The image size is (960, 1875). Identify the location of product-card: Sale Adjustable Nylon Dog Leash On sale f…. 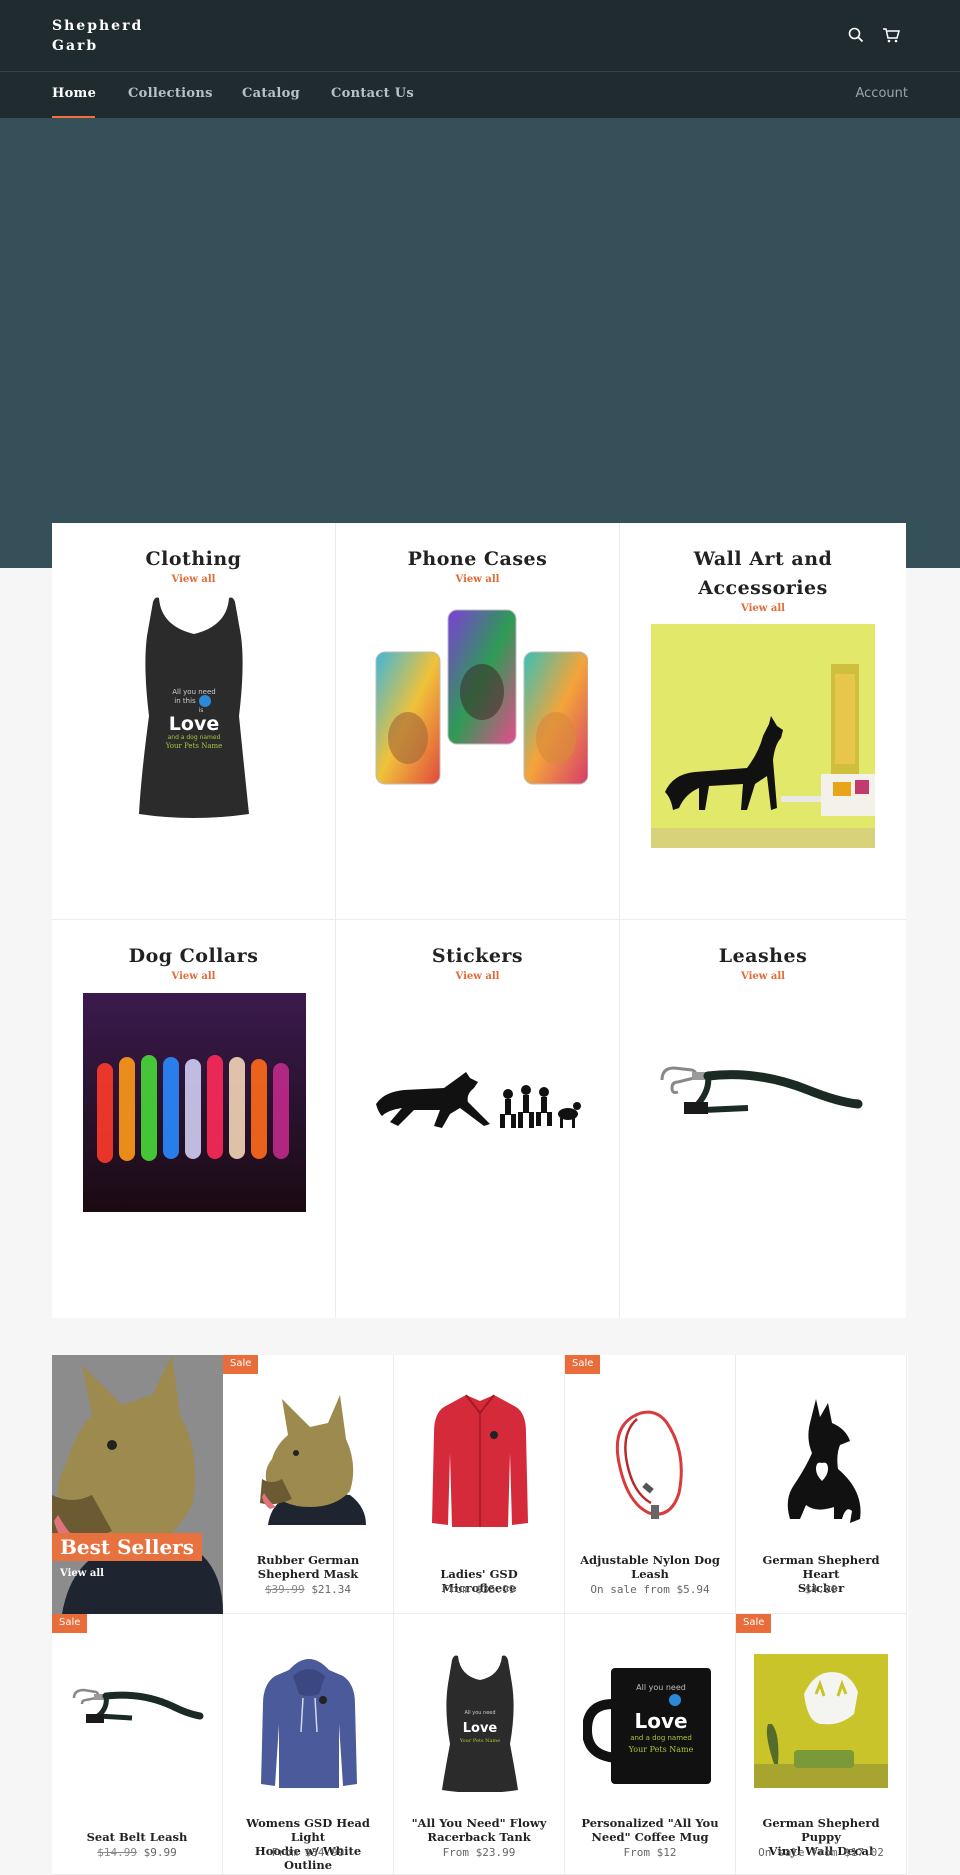
(650, 1484).